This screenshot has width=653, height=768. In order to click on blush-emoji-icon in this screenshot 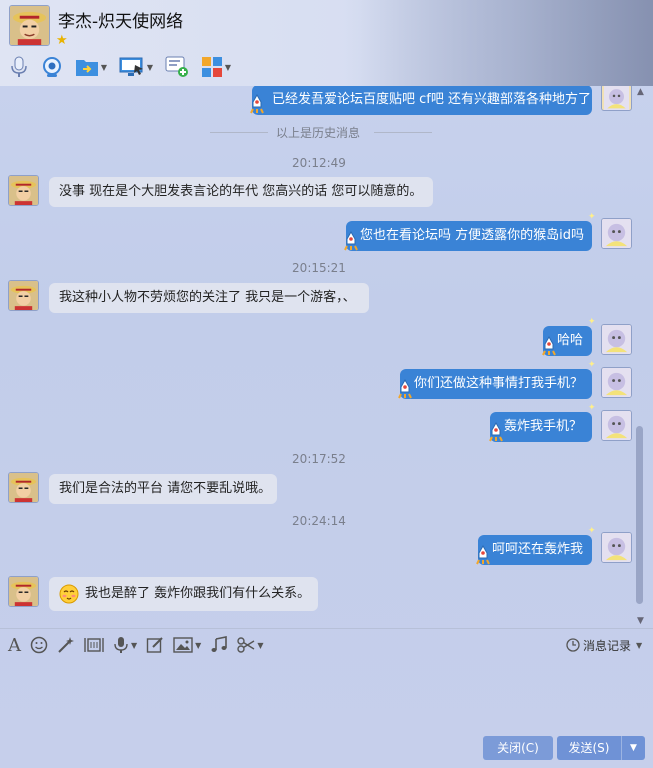, I will do `click(69, 593)`.